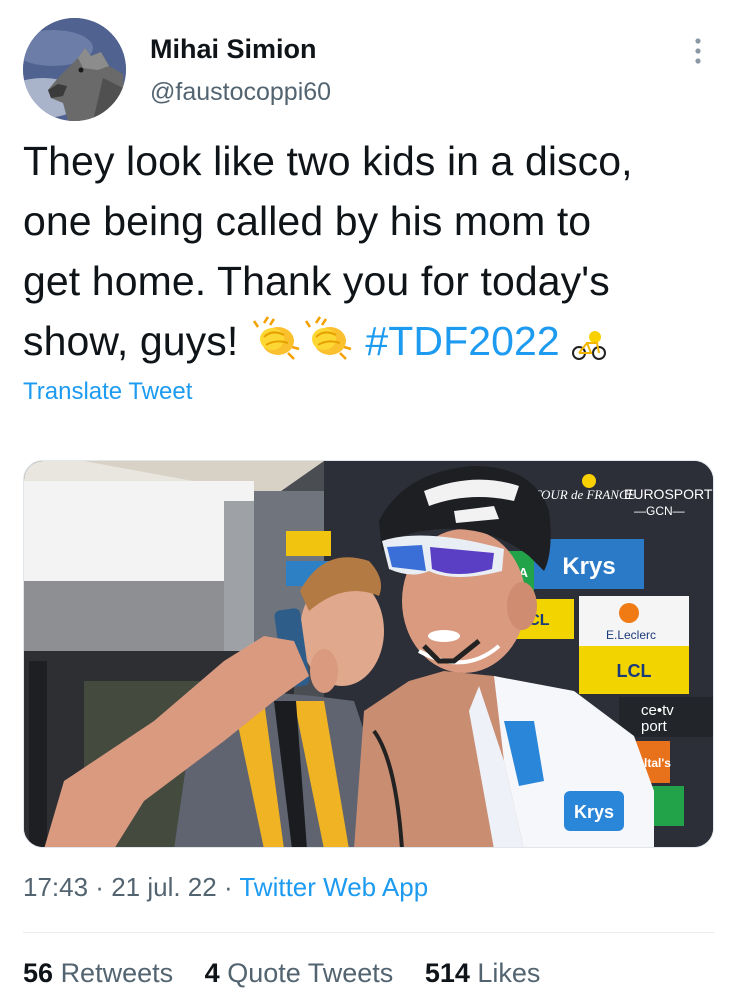 The width and height of the screenshot is (736, 1003). Describe the element at coordinates (38, 973) in the screenshot. I see `retweets-count: 56` at that location.